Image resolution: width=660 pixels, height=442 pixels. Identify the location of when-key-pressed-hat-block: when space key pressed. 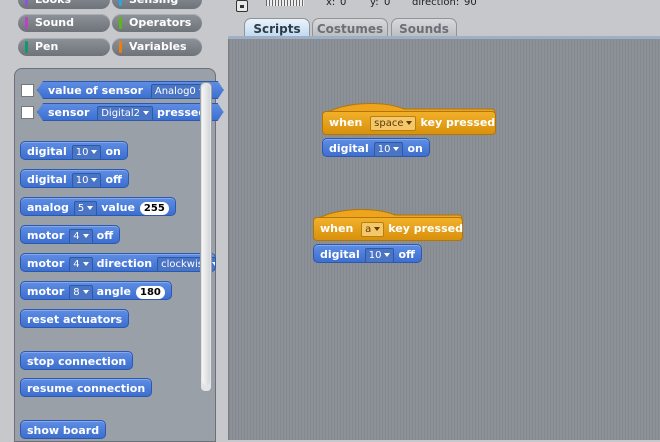
(409, 119).